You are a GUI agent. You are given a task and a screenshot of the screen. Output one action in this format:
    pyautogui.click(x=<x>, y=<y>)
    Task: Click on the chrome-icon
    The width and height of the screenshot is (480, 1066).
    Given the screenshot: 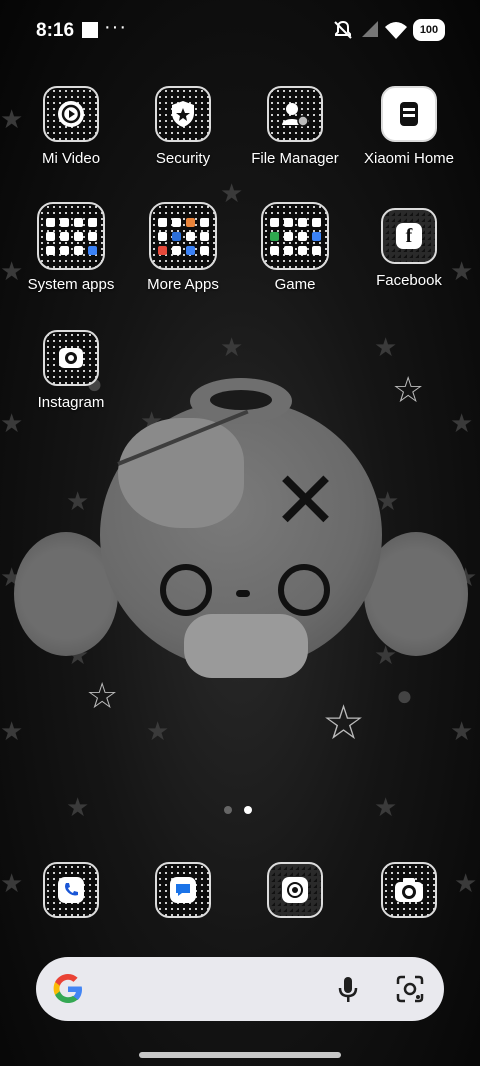 What is the action you would take?
    pyautogui.click(x=295, y=890)
    